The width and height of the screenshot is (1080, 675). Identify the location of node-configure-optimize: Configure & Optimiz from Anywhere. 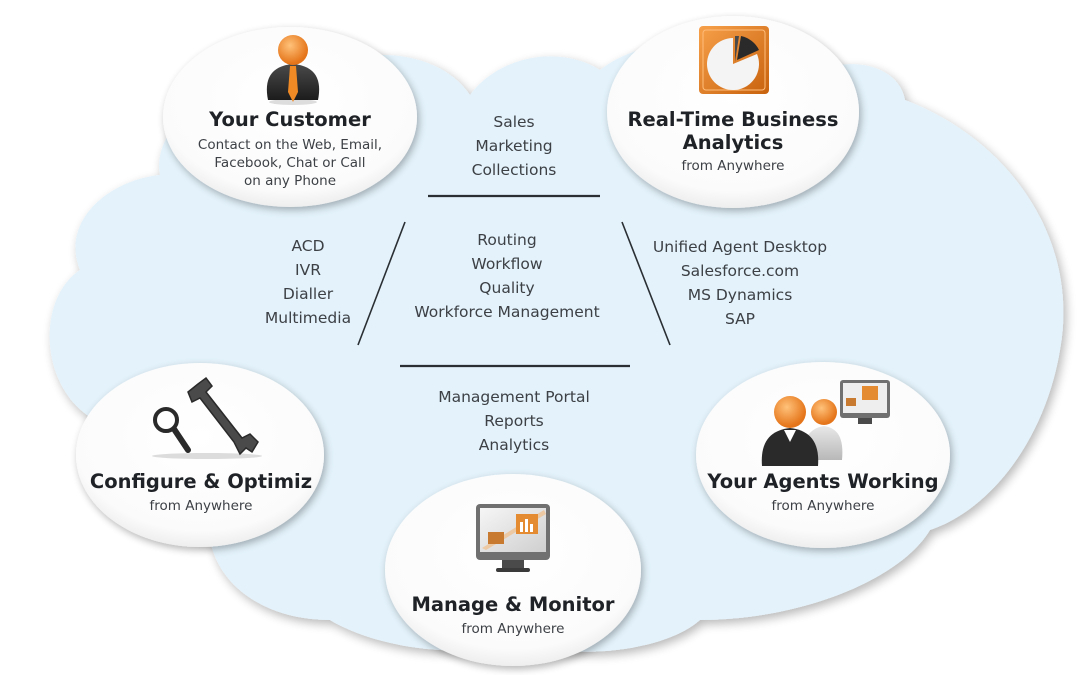
(201, 495).